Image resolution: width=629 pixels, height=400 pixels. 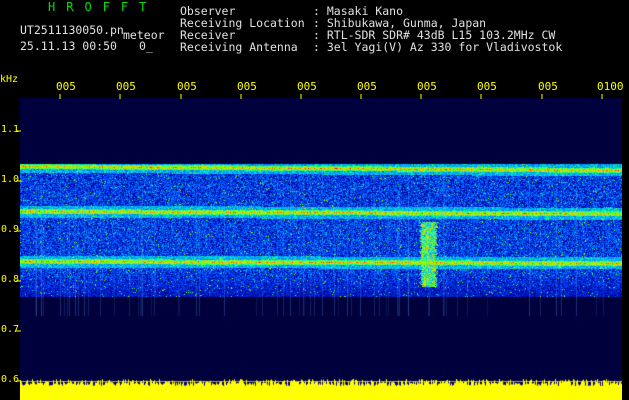 What do you see at coordinates (10, 329) in the screenshot?
I see `y-tick-label: 0.7` at bounding box center [10, 329].